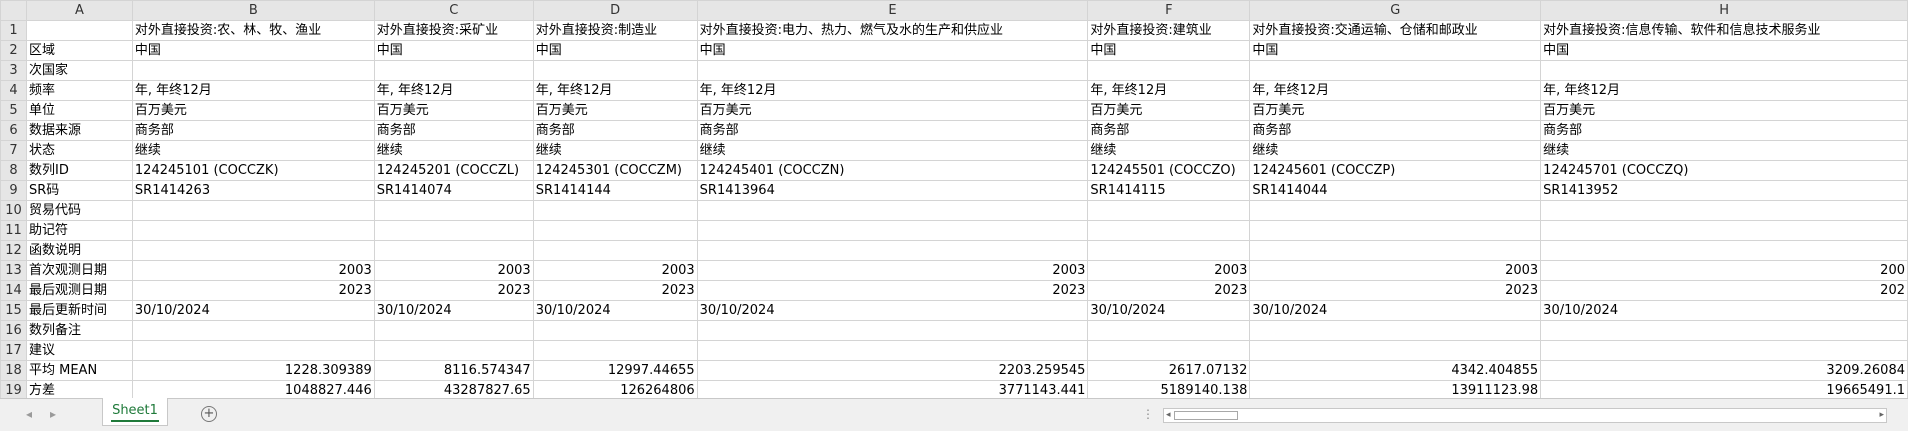 The width and height of the screenshot is (1908, 431). What do you see at coordinates (1169, 170) in the screenshot?
I see `table-cell: 124245501 (COCCZO)` at bounding box center [1169, 170].